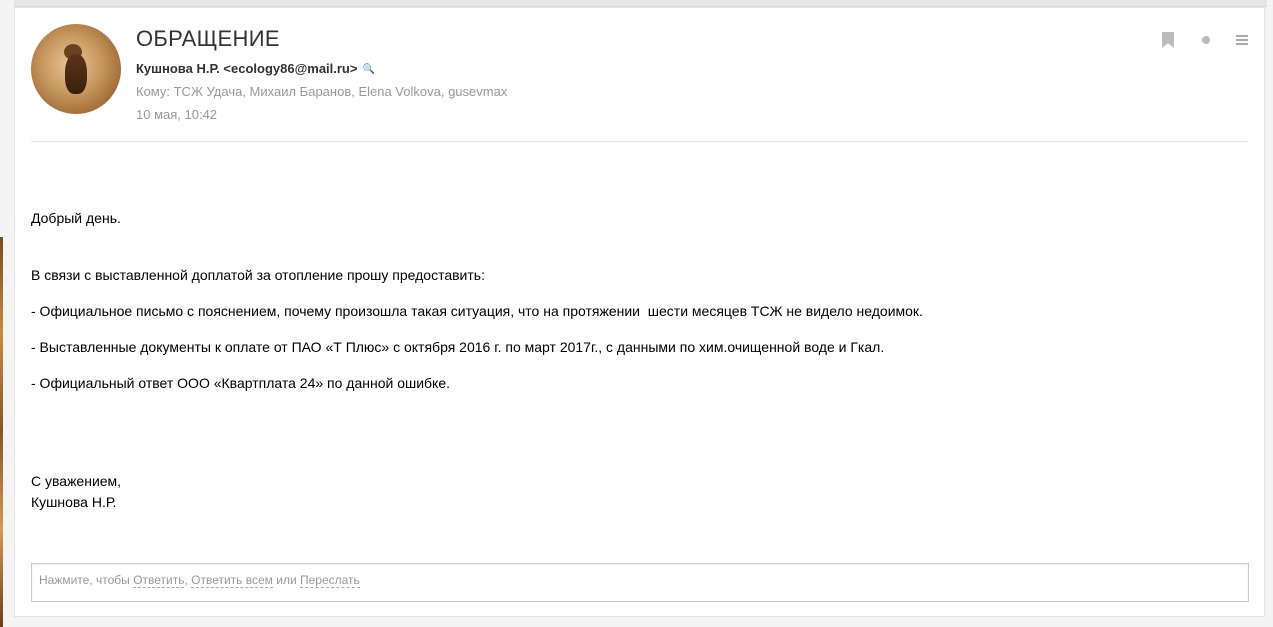 The width and height of the screenshot is (1273, 627). What do you see at coordinates (208, 38) in the screenshot?
I see `message-subject: ОБРАЩЕНИЕ` at bounding box center [208, 38].